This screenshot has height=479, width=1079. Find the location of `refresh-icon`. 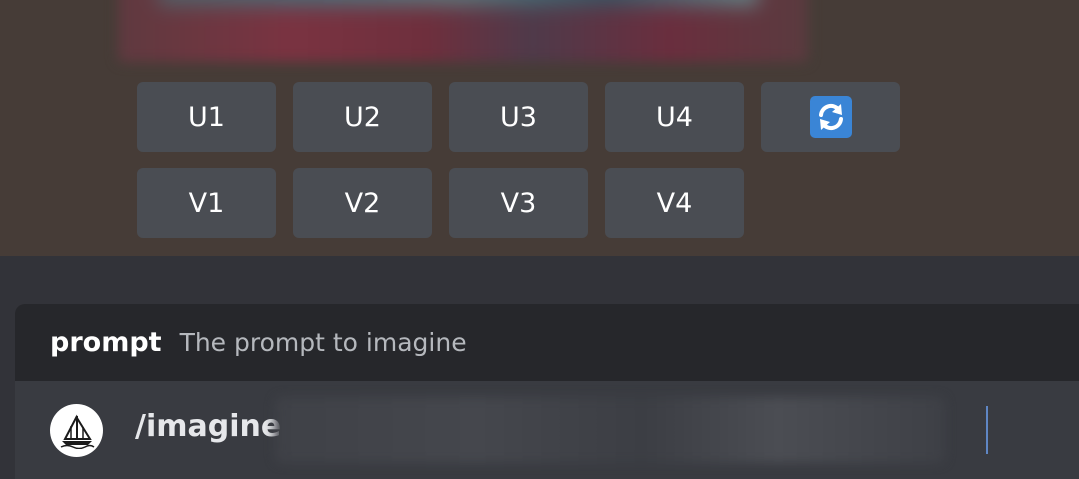

refresh-icon is located at coordinates (830, 117).